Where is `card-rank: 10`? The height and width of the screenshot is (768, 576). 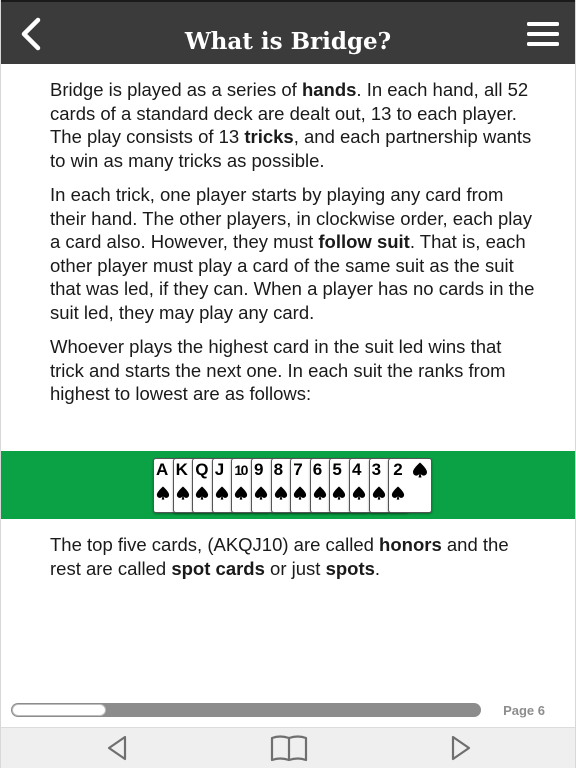
card-rank: 10 is located at coordinates (241, 470).